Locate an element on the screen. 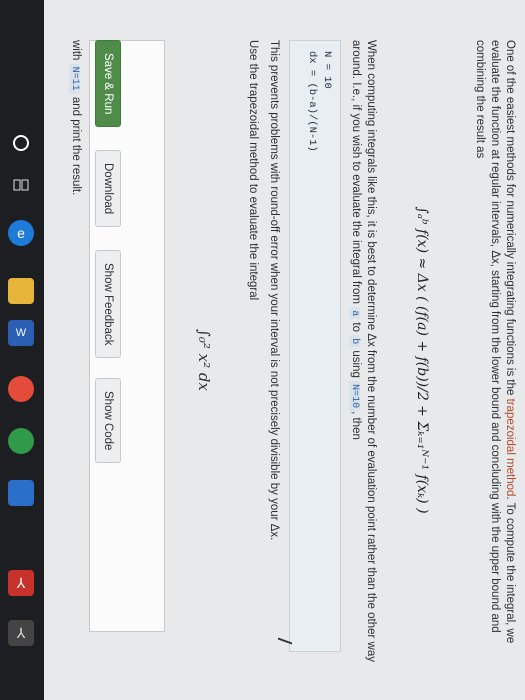 The image size is (525, 700). with-prefix: with is located at coordinates (76, 52).